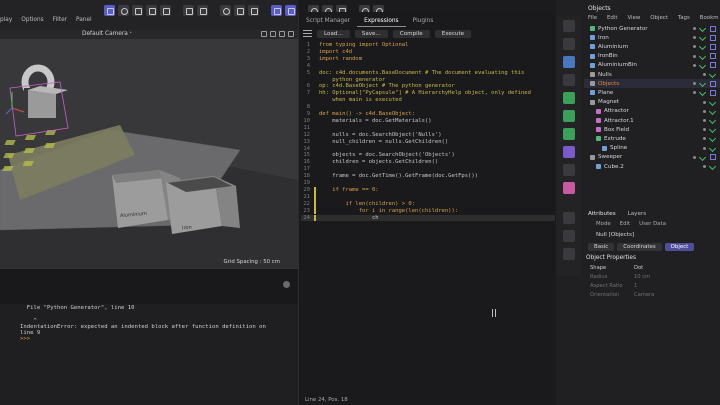 This screenshot has height=405, width=720. What do you see at coordinates (123, 10) in the screenshot?
I see `move-tool-icon` at bounding box center [123, 10].